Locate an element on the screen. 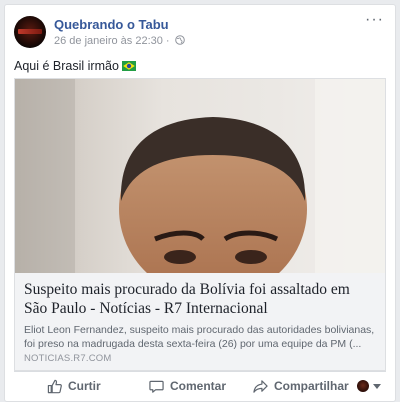 Image resolution: width=400 pixels, height=402 pixels. page-avatar is located at coordinates (30, 32).